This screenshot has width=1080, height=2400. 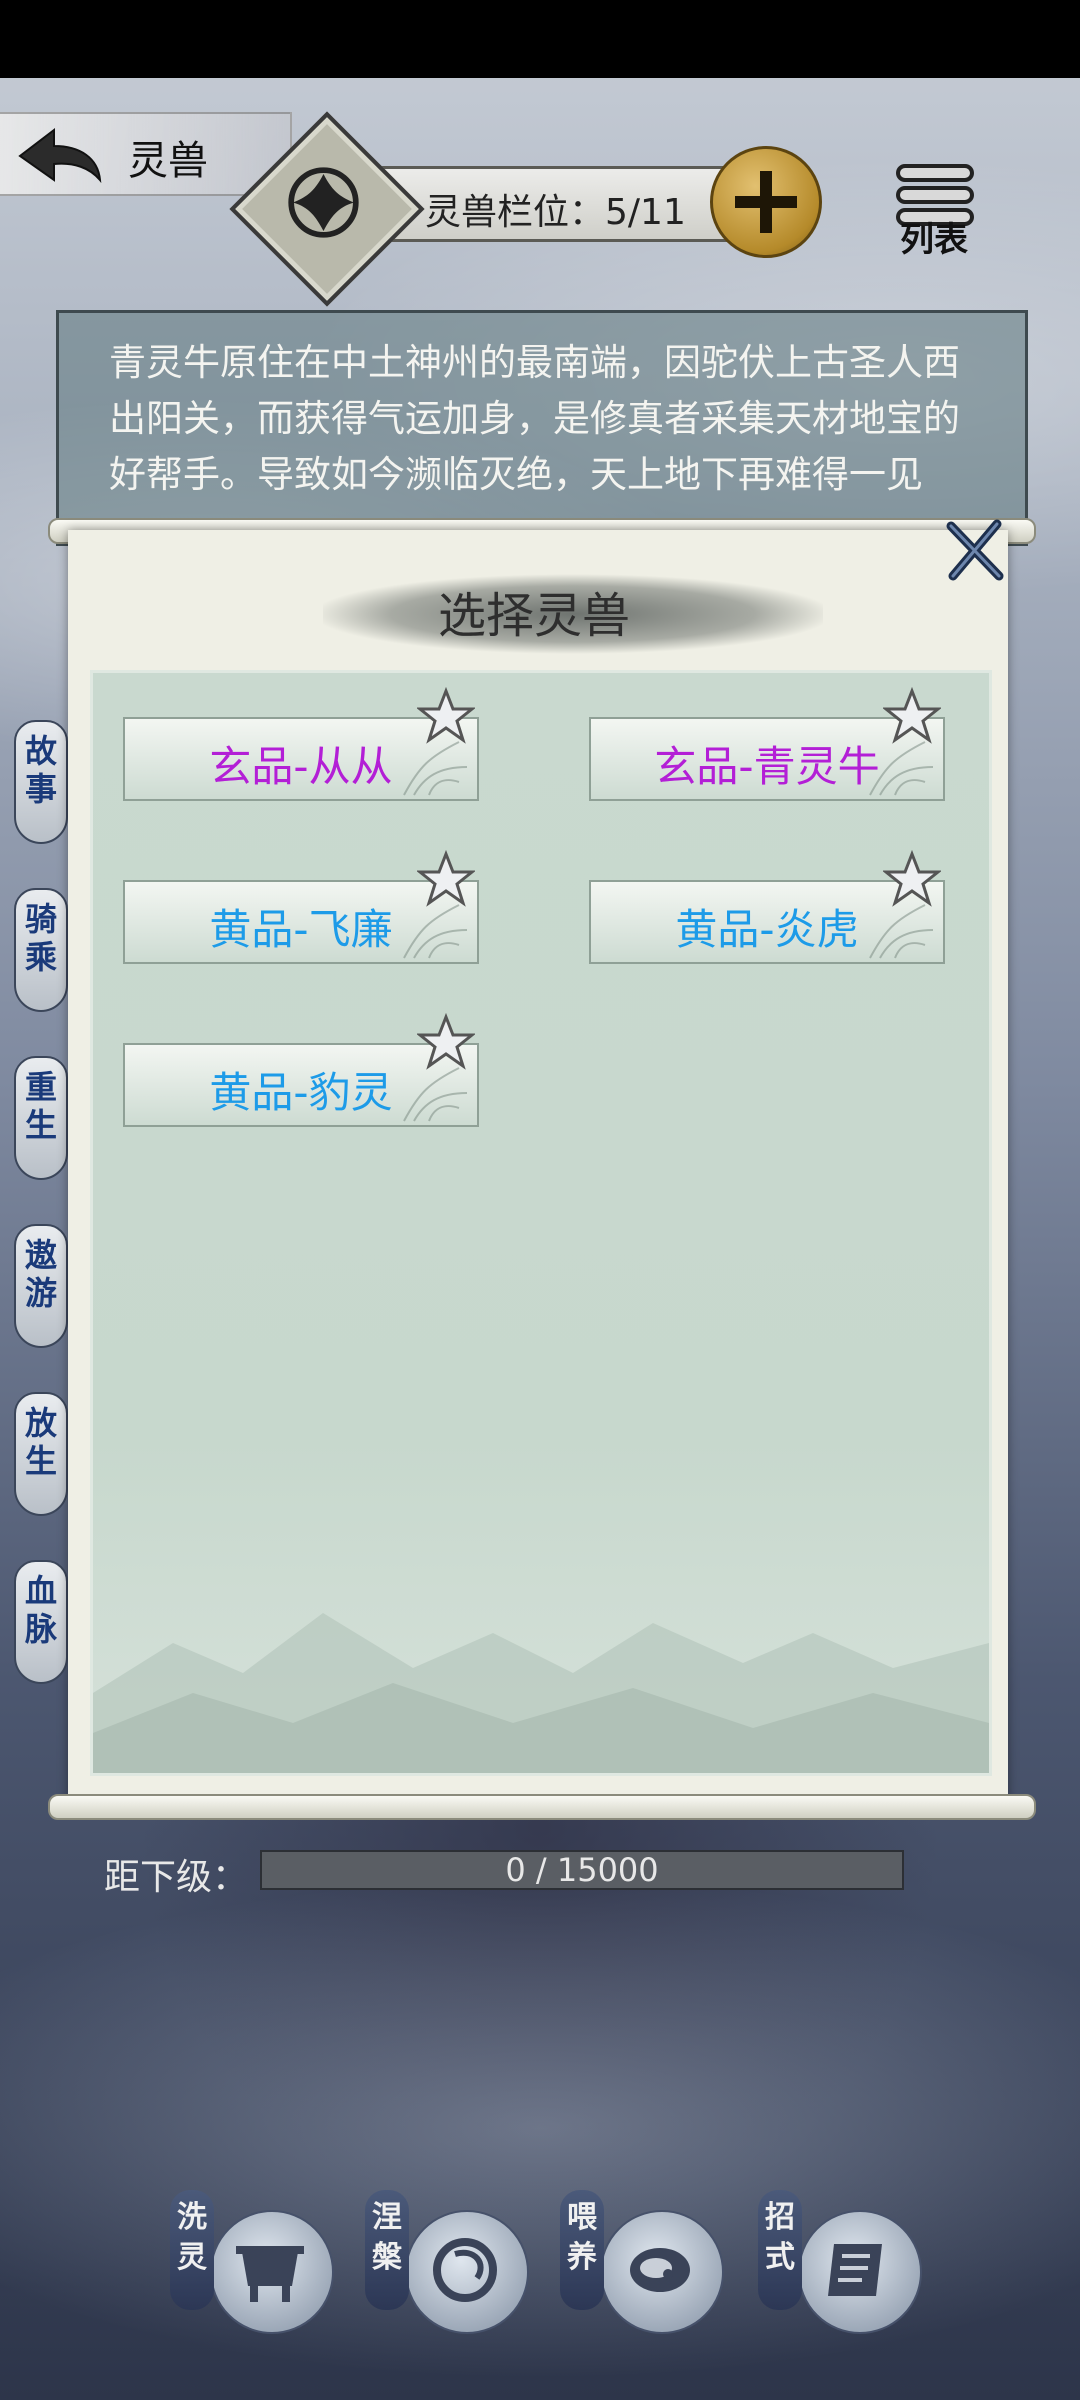 I want to click on skills-button: 招式, so click(x=848, y=2265).